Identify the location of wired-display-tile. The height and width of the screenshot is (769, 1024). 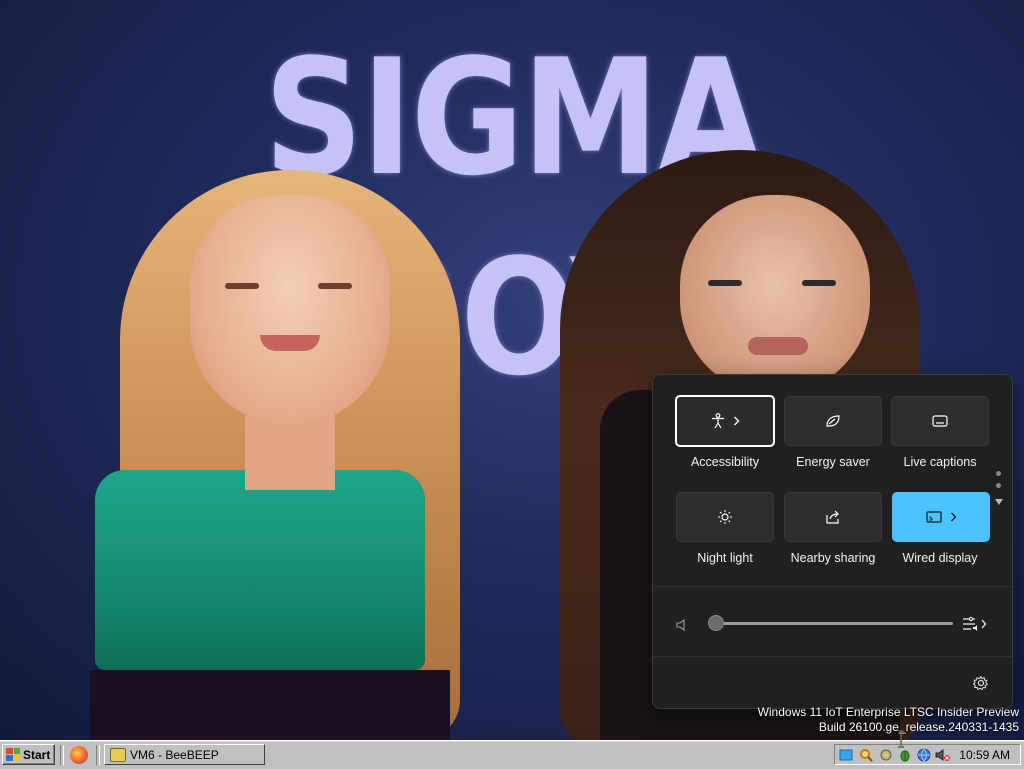
(941, 517).